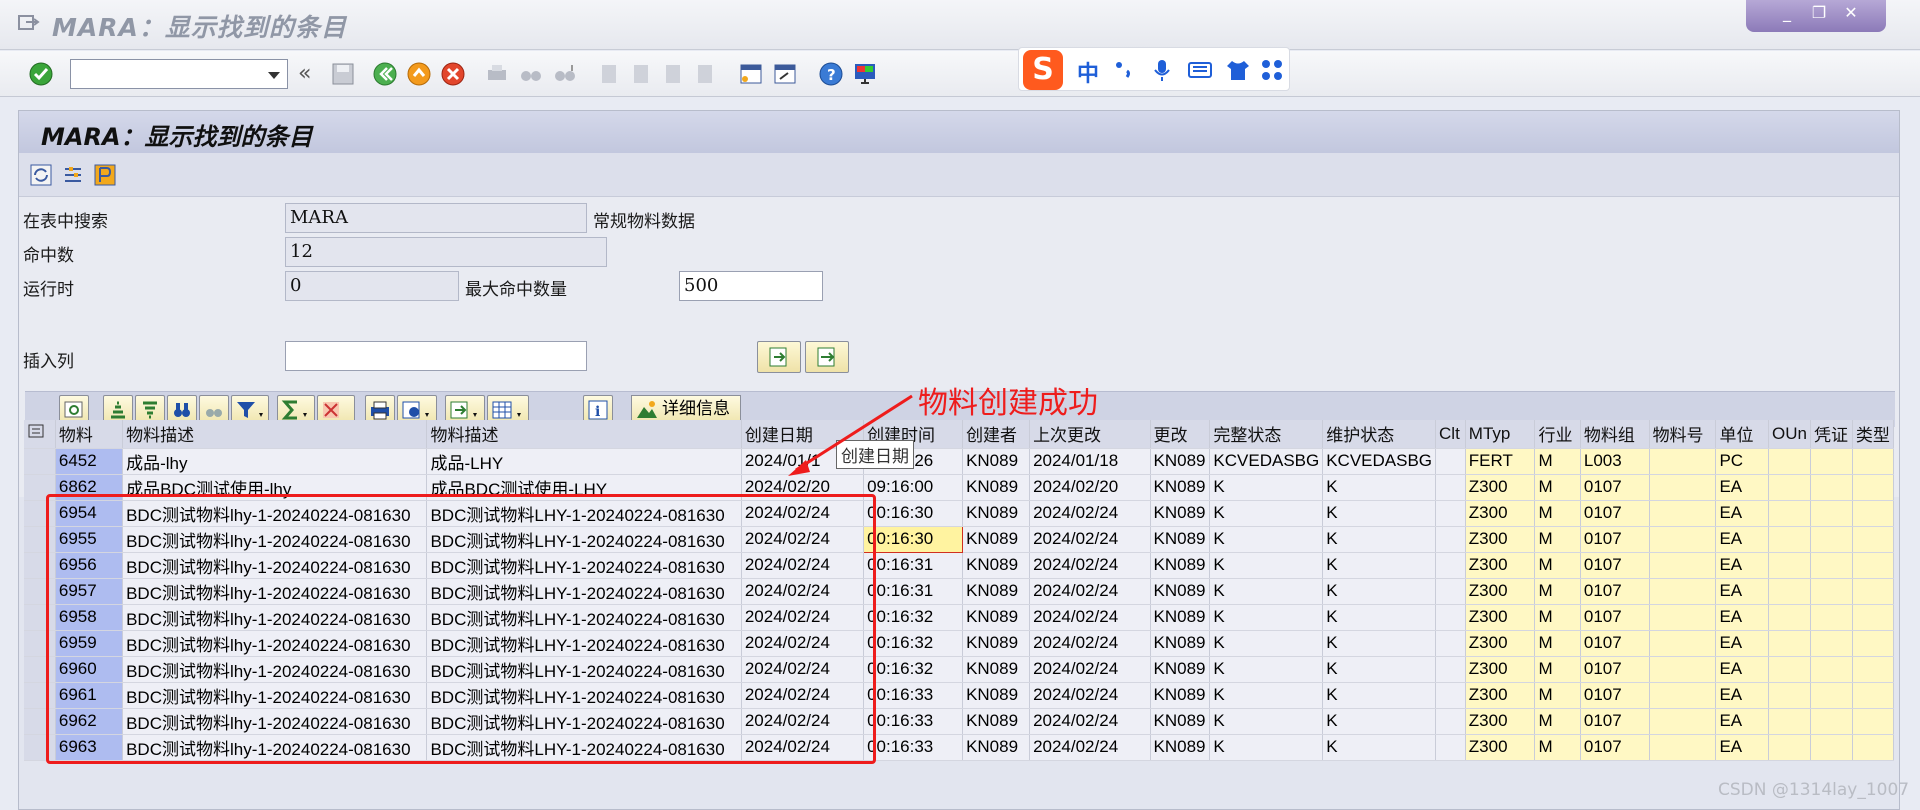 Image resolution: width=1920 pixels, height=810 pixels. What do you see at coordinates (275, 461) in the screenshot?
I see `table-cell: 成品-lhy` at bounding box center [275, 461].